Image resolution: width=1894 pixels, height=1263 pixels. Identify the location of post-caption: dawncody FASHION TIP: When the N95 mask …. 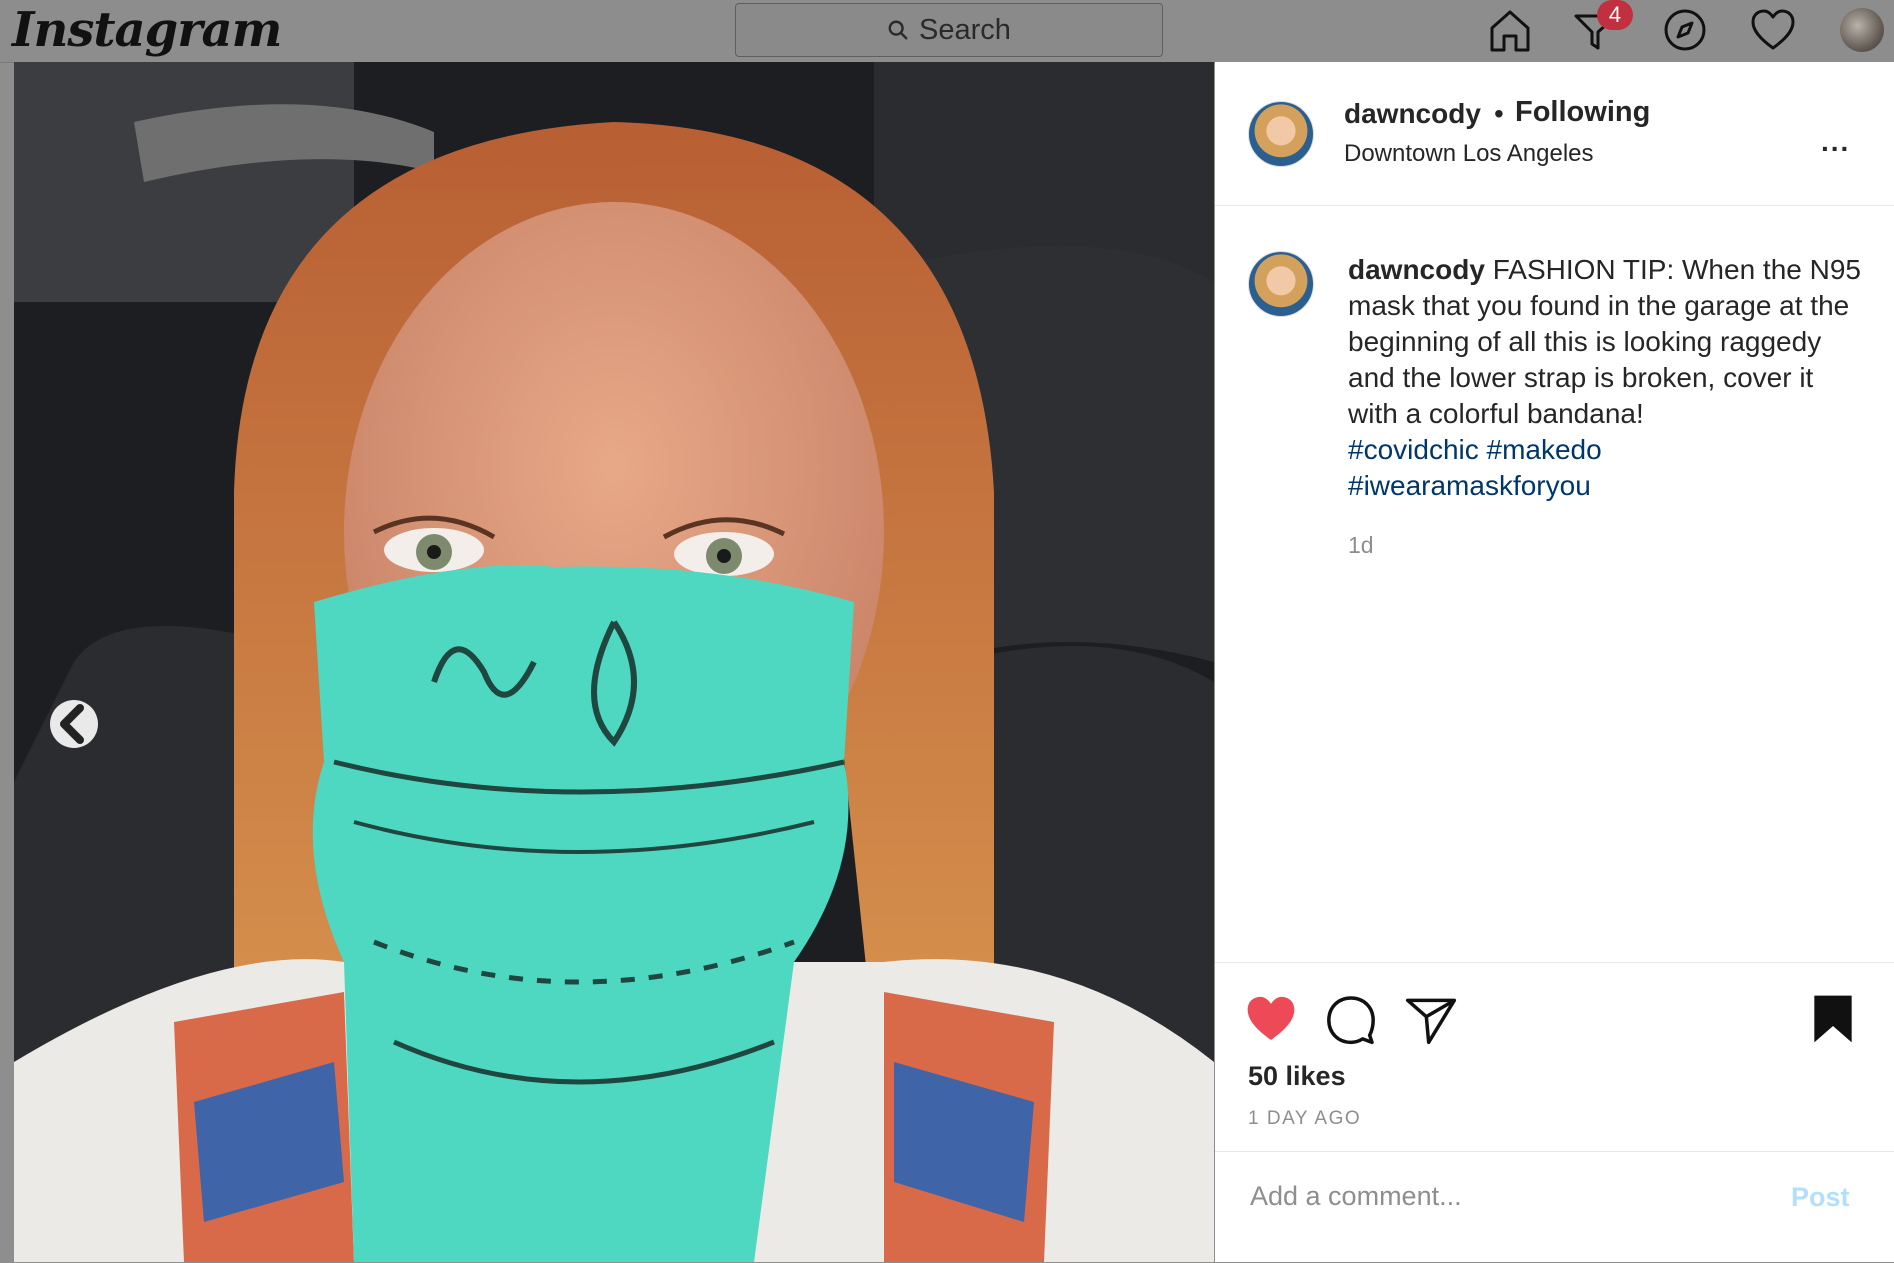
(1608, 378).